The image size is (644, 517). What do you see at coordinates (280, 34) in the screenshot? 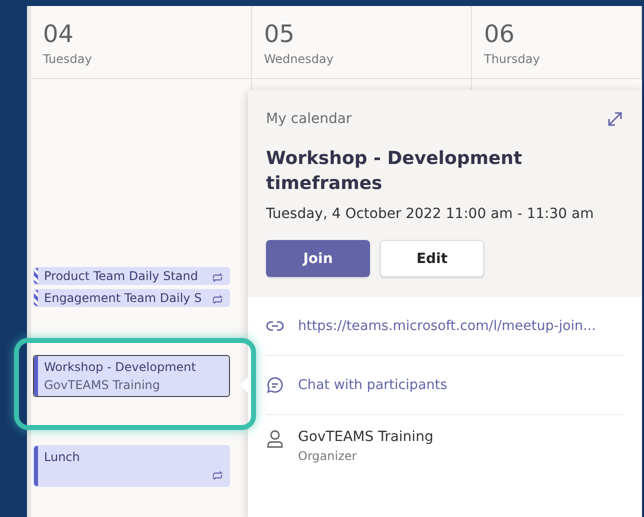
I see `day-number: 05` at bounding box center [280, 34].